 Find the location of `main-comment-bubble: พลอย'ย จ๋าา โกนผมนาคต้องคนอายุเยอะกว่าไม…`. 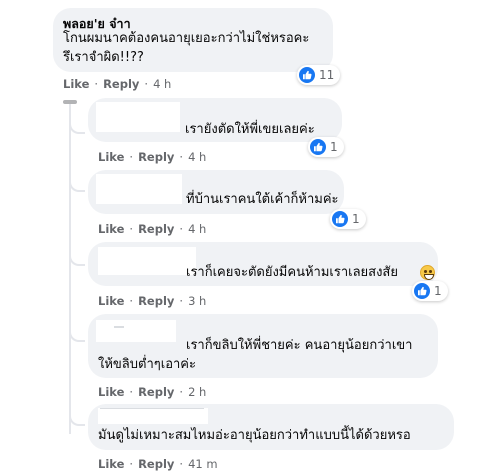

main-comment-bubble: พลอย'ย จ๋าา โกนผมนาคต้องคนอายุเยอะกว่าไม… is located at coordinates (193, 40).